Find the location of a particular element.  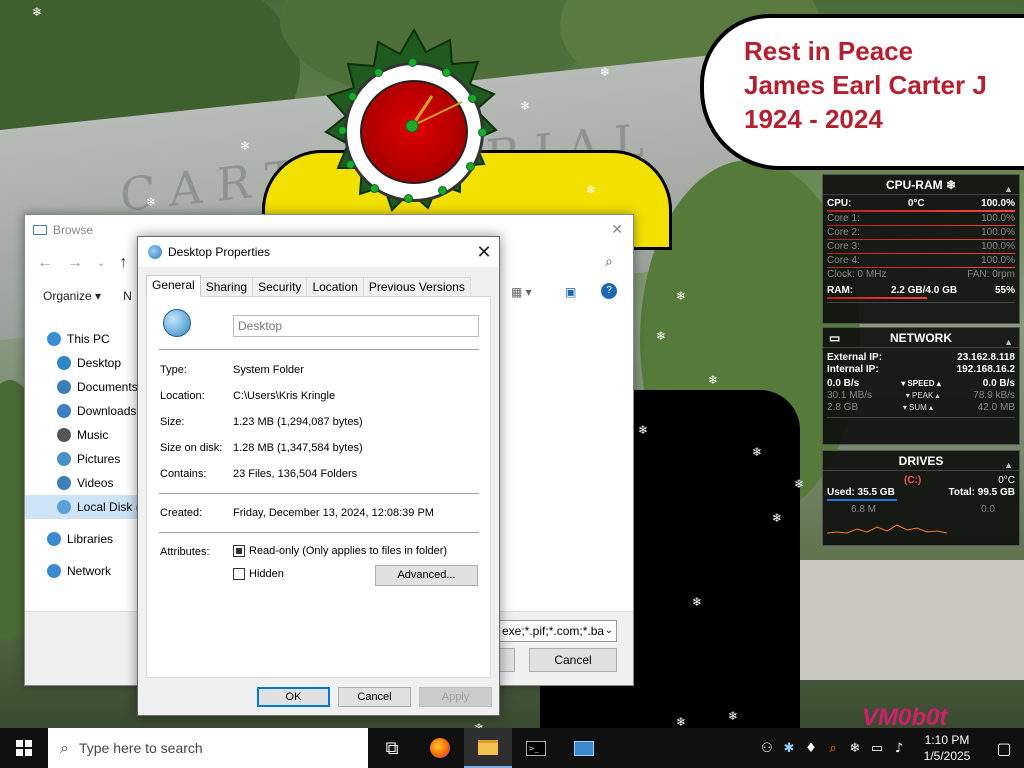

clock-gadget is located at coordinates (412, 122).